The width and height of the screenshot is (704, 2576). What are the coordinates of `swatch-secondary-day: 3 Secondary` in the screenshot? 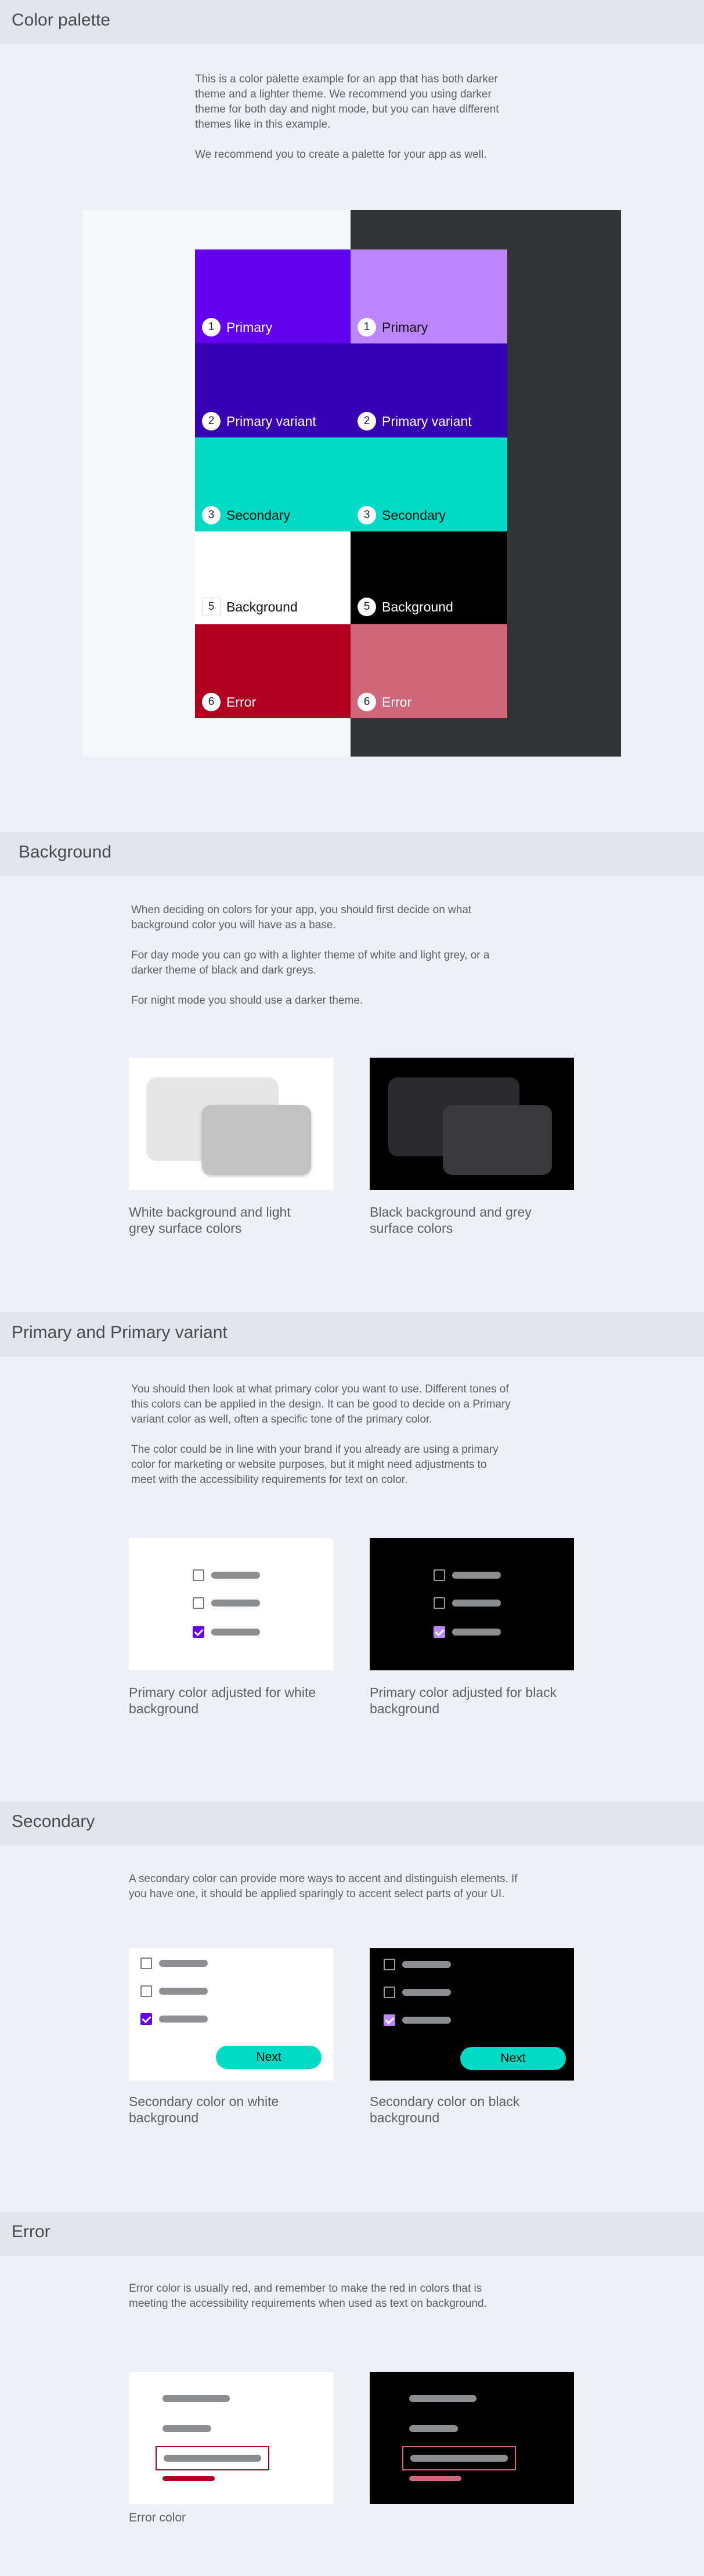 It's located at (273, 484).